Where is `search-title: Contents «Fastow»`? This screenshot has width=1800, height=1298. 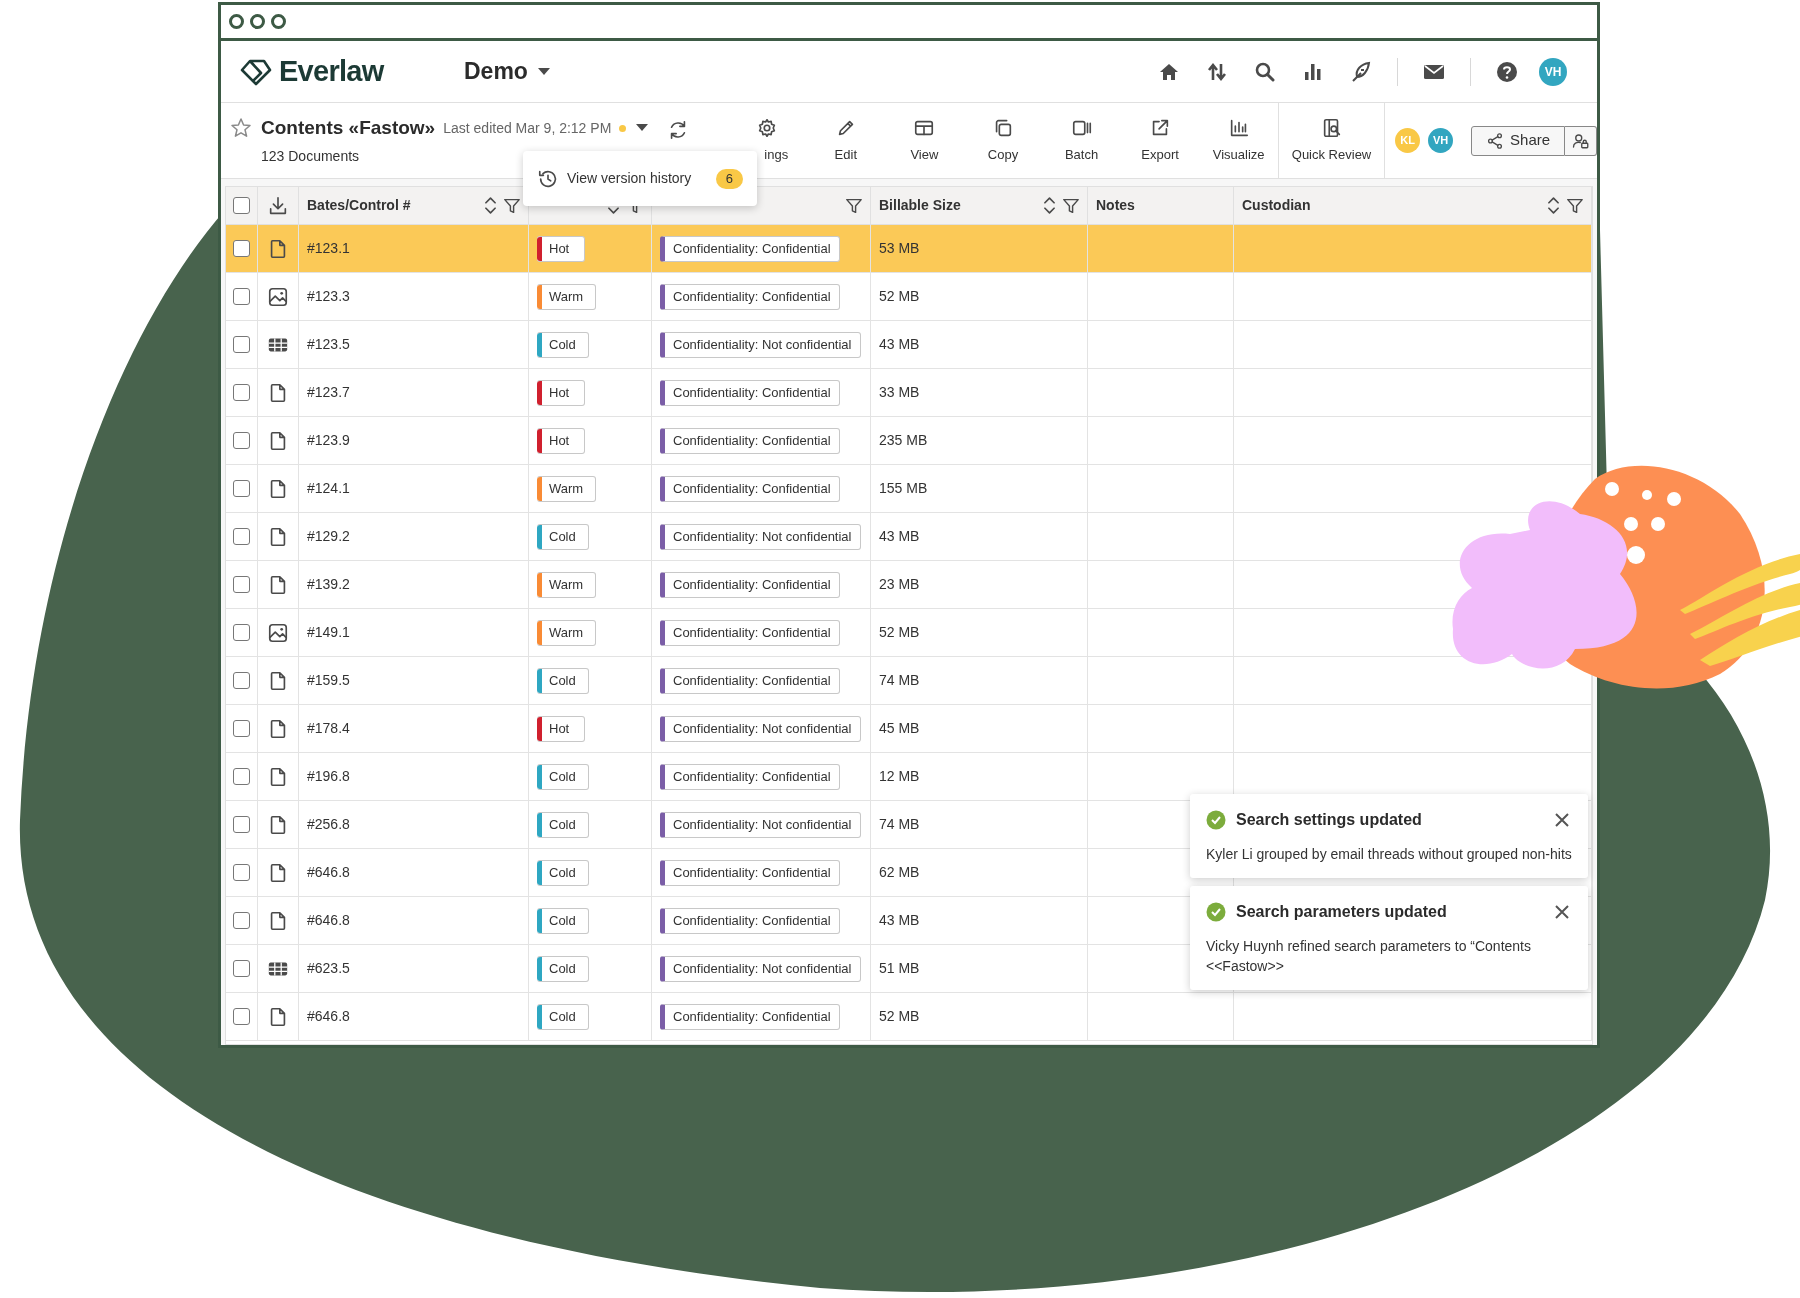
search-title: Contents «Fastow» is located at coordinates (348, 127).